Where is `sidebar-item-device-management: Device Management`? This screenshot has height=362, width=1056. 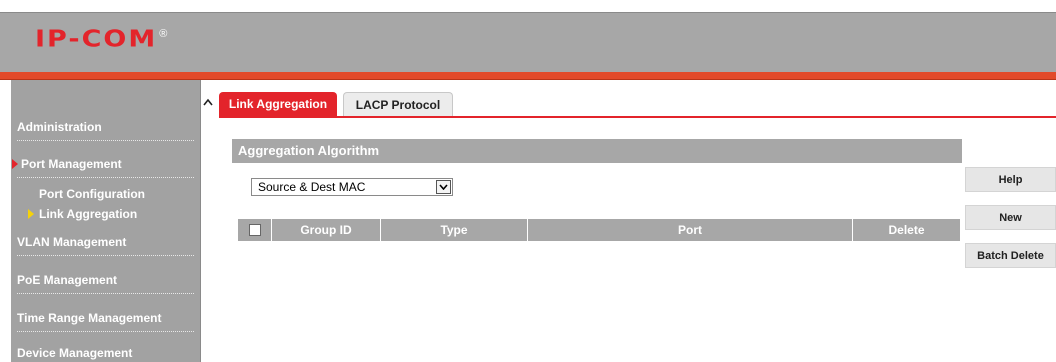
sidebar-item-device-management: Device Management is located at coordinates (105, 353).